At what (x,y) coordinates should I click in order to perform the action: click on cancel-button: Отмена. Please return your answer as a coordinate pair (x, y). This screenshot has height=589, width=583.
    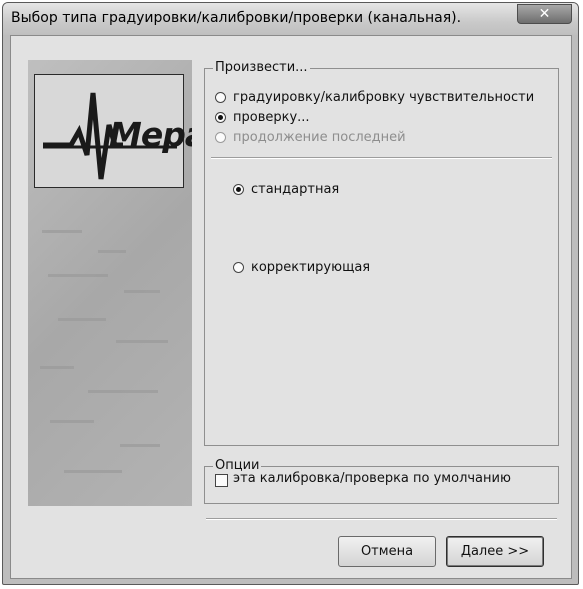
    Looking at the image, I should click on (387, 551).